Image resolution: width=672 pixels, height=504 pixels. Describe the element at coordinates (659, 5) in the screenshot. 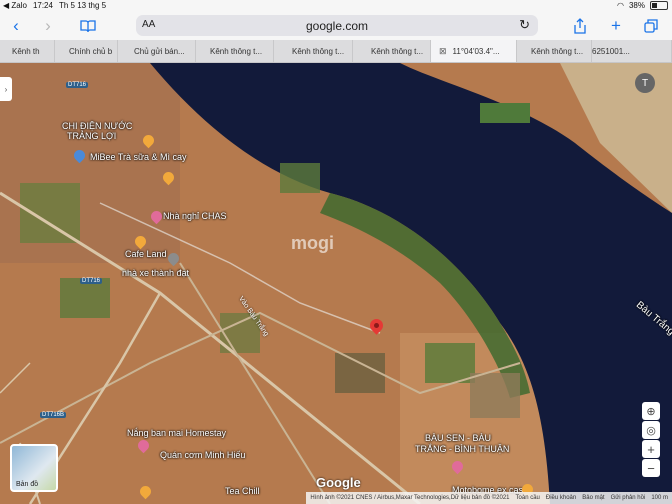

I see `battery-icon` at that location.